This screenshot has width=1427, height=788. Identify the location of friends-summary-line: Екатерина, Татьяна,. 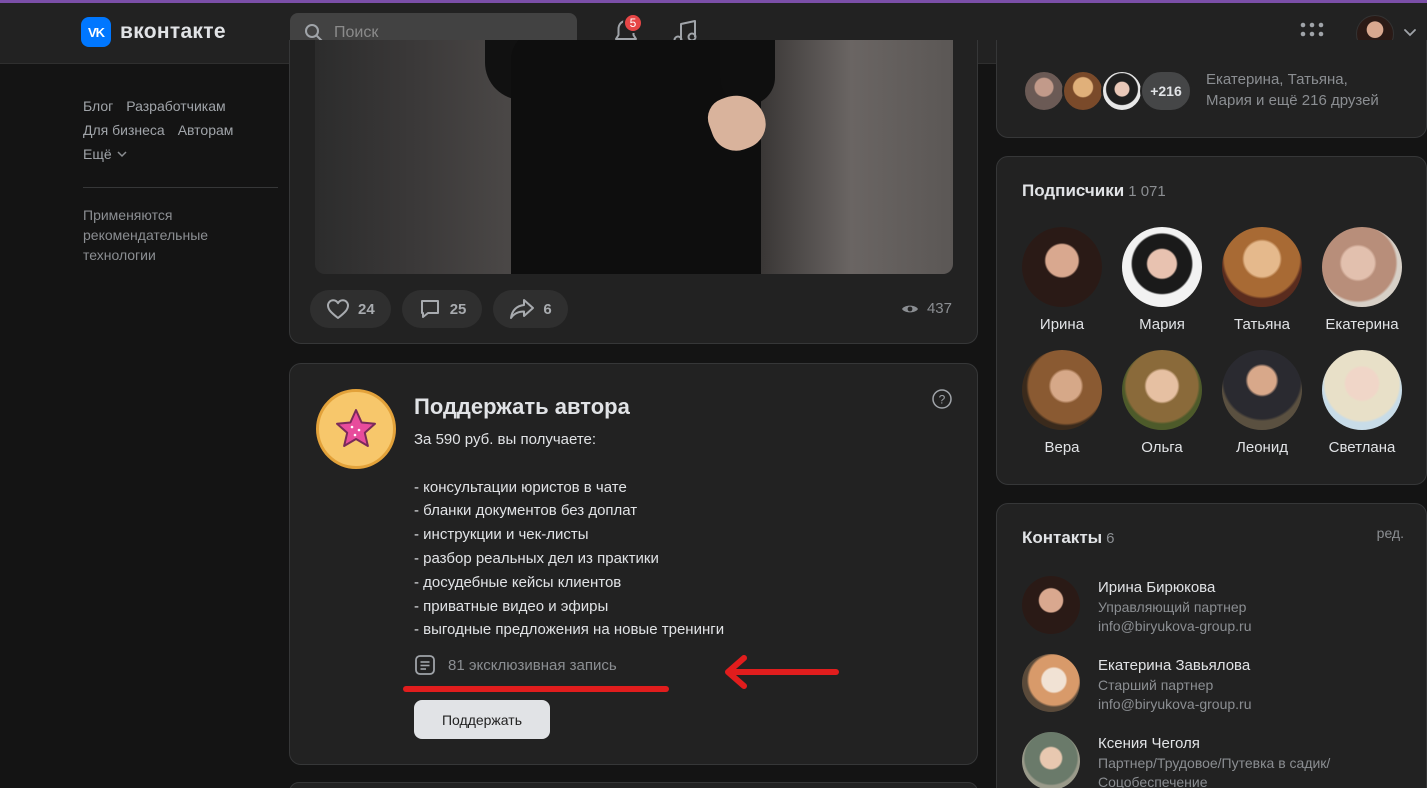
(1277, 79).